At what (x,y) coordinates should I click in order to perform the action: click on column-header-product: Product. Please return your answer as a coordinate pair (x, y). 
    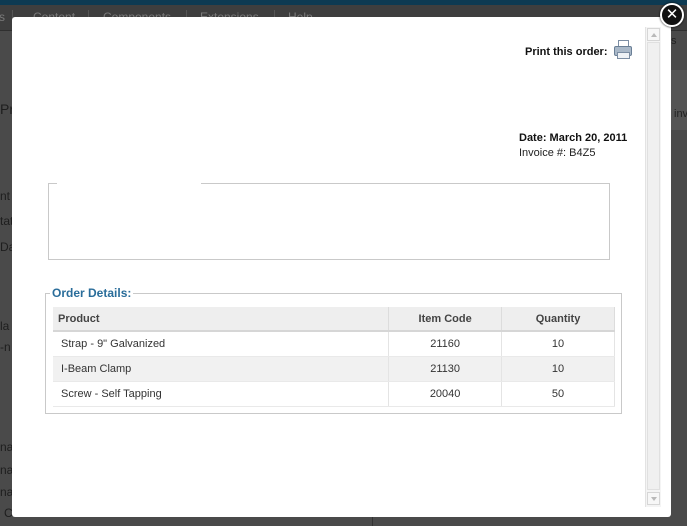
    Looking at the image, I should click on (221, 319).